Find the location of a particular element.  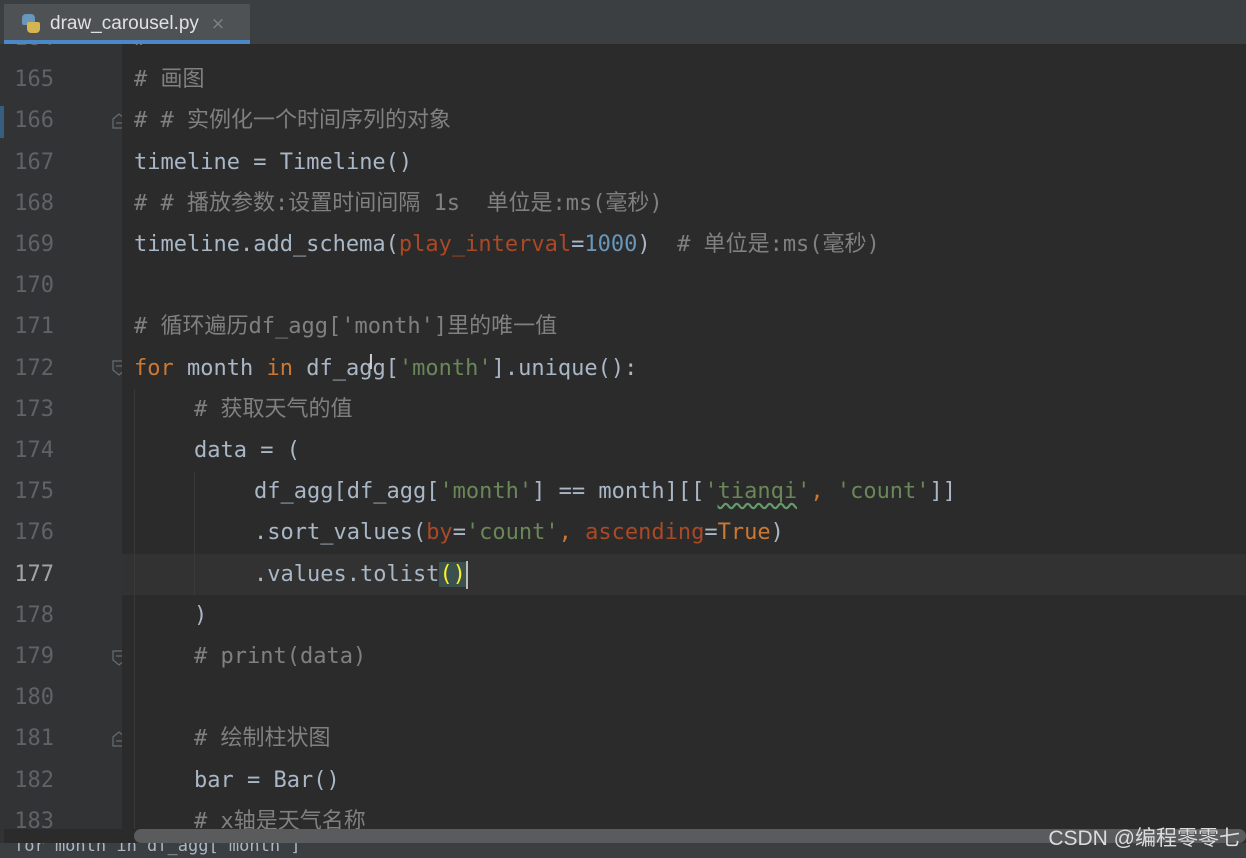

comment: # 循环遍历df_agg['month']里的唯一值 is located at coordinates (346, 327).